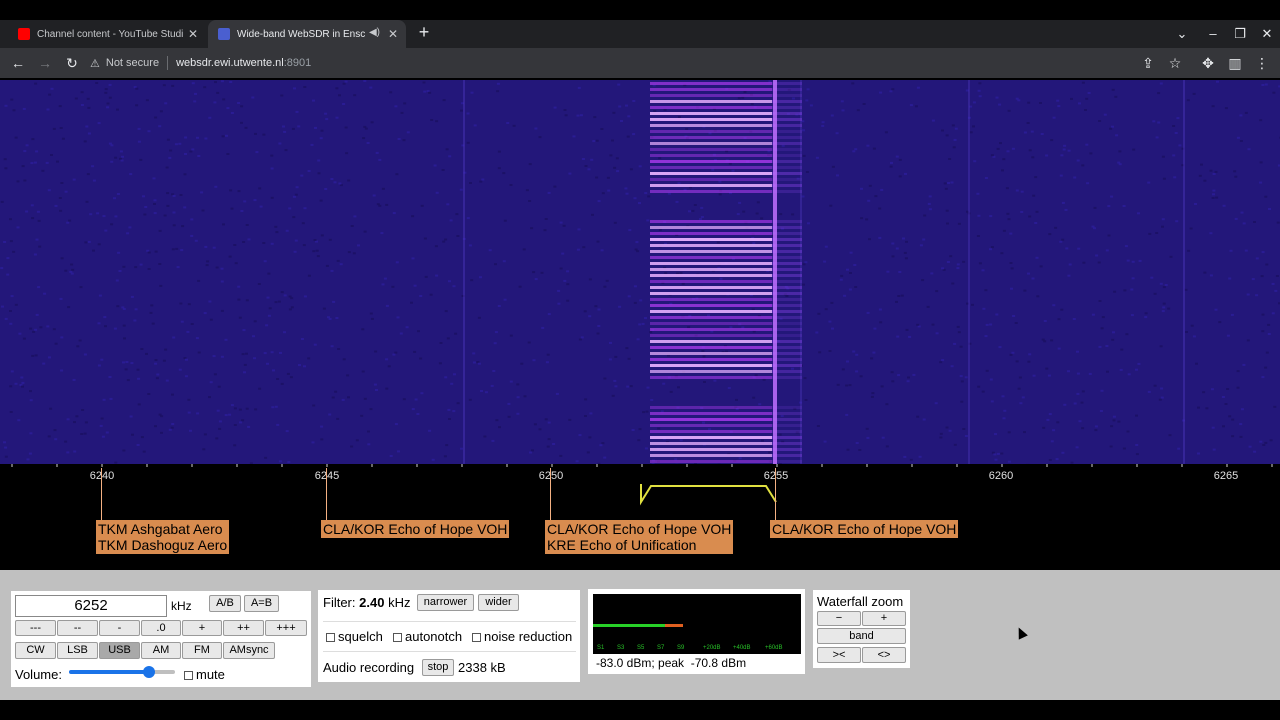 This screenshot has height=720, width=1280. I want to click on restore-icon: ❐, so click(1240, 34).